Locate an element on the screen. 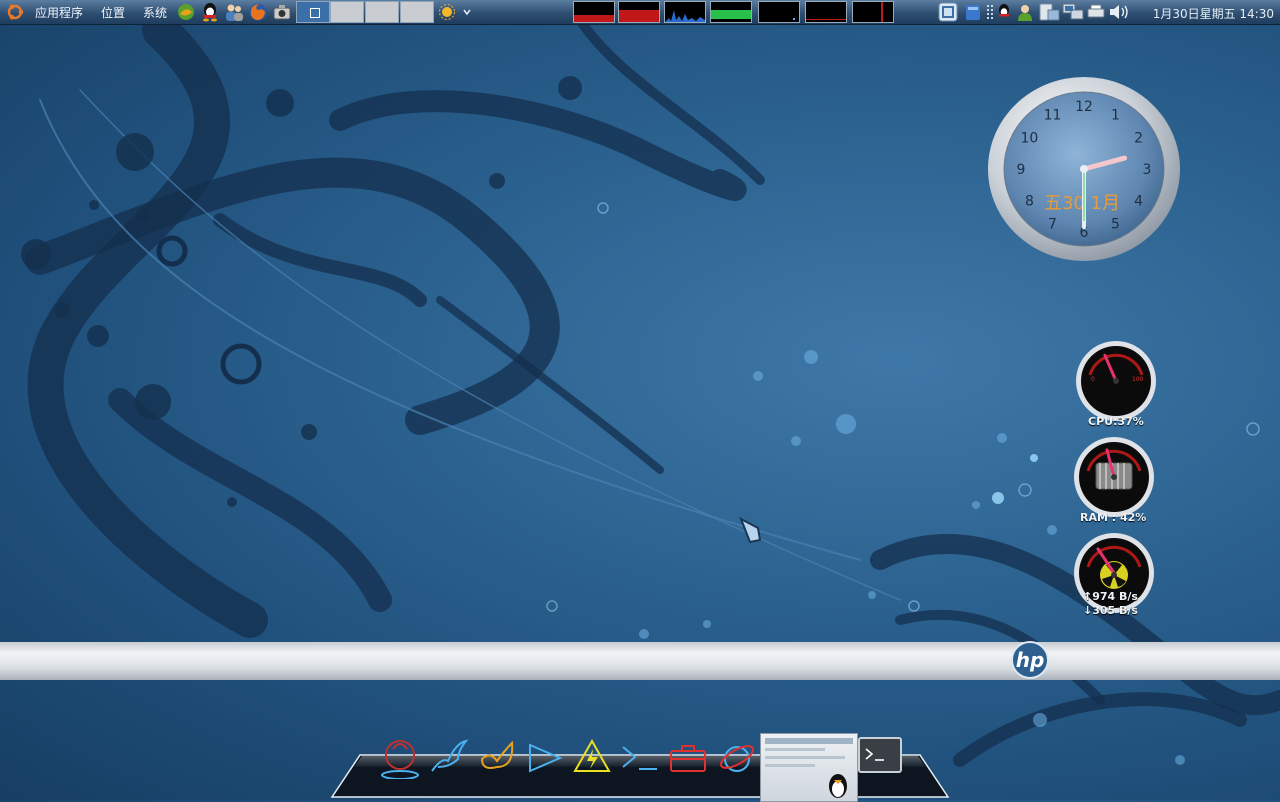 This screenshot has width=1280, height=802. browser-icon is located at coordinates (737, 758).